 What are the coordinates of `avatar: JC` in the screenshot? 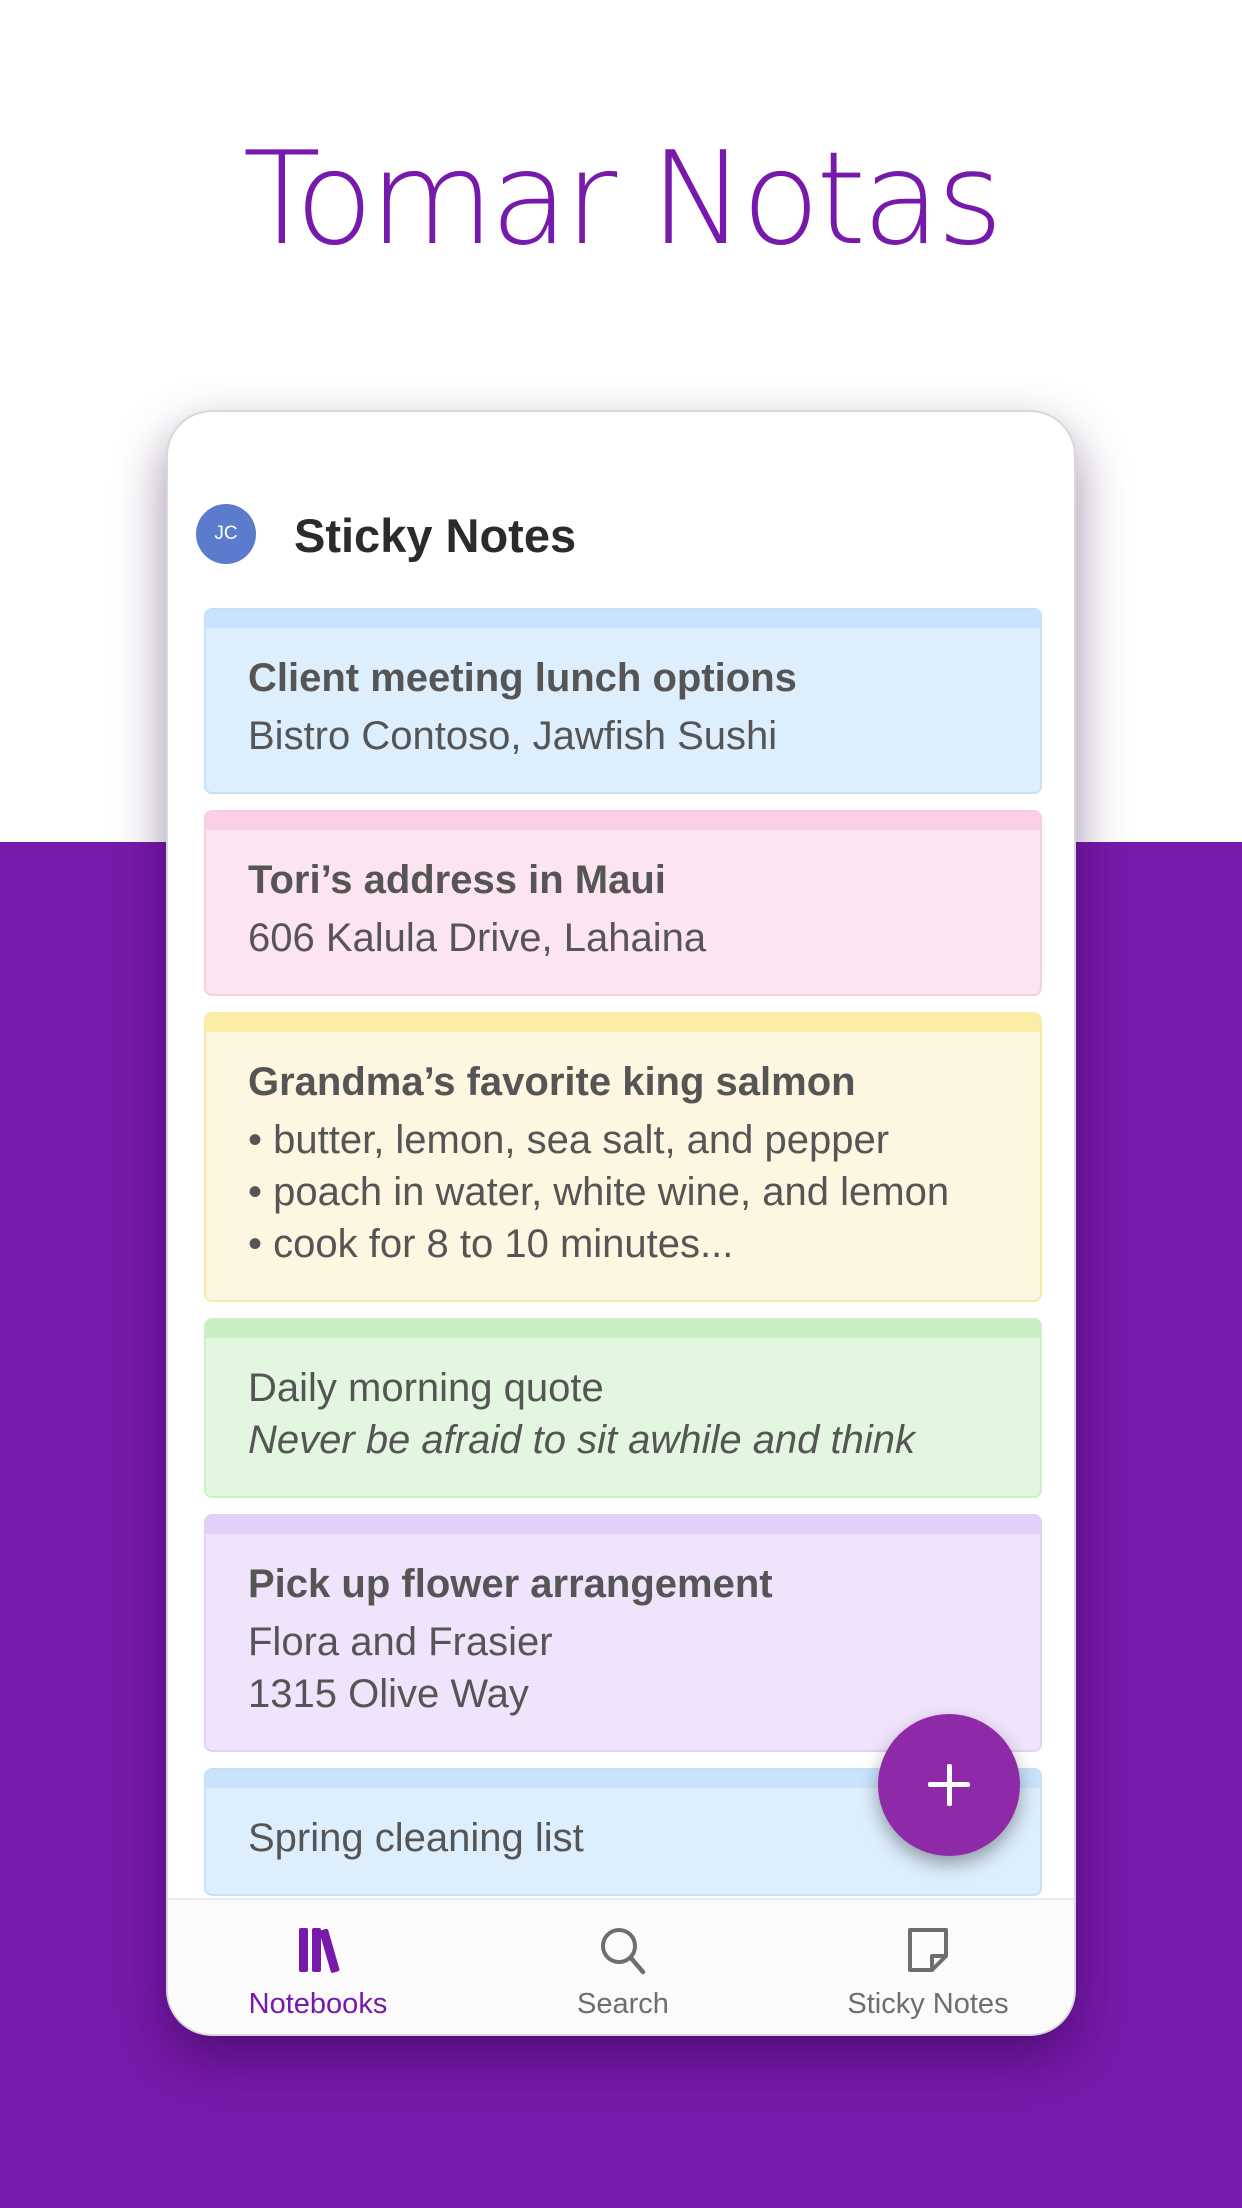 It's located at (226, 534).